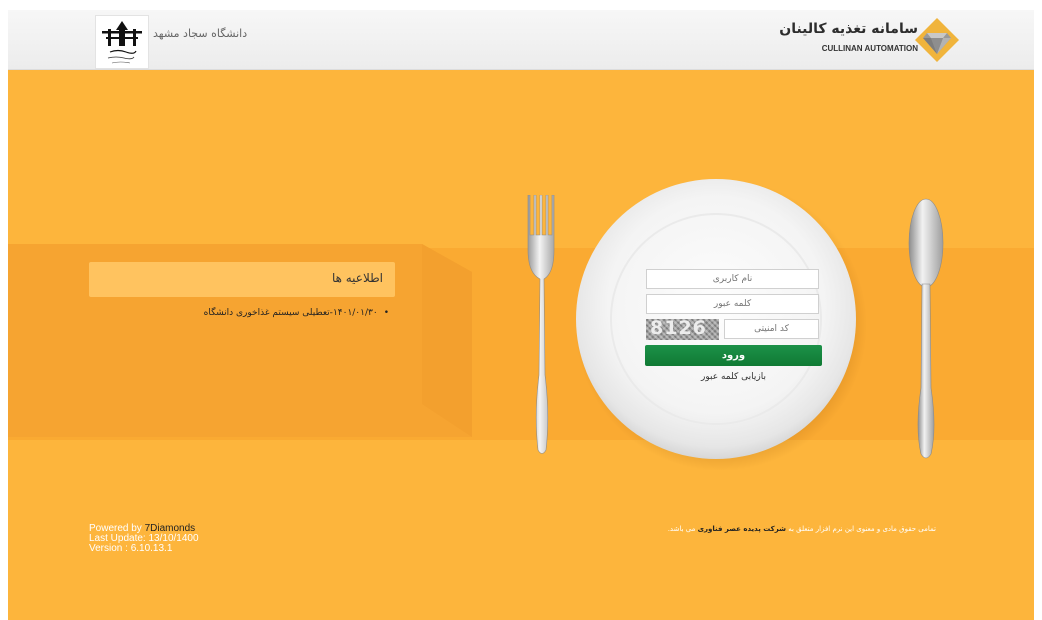 This screenshot has width=1042, height=620. Describe the element at coordinates (848, 29) in the screenshot. I see `brand-title: سامانه تغذیه کالینان` at that location.